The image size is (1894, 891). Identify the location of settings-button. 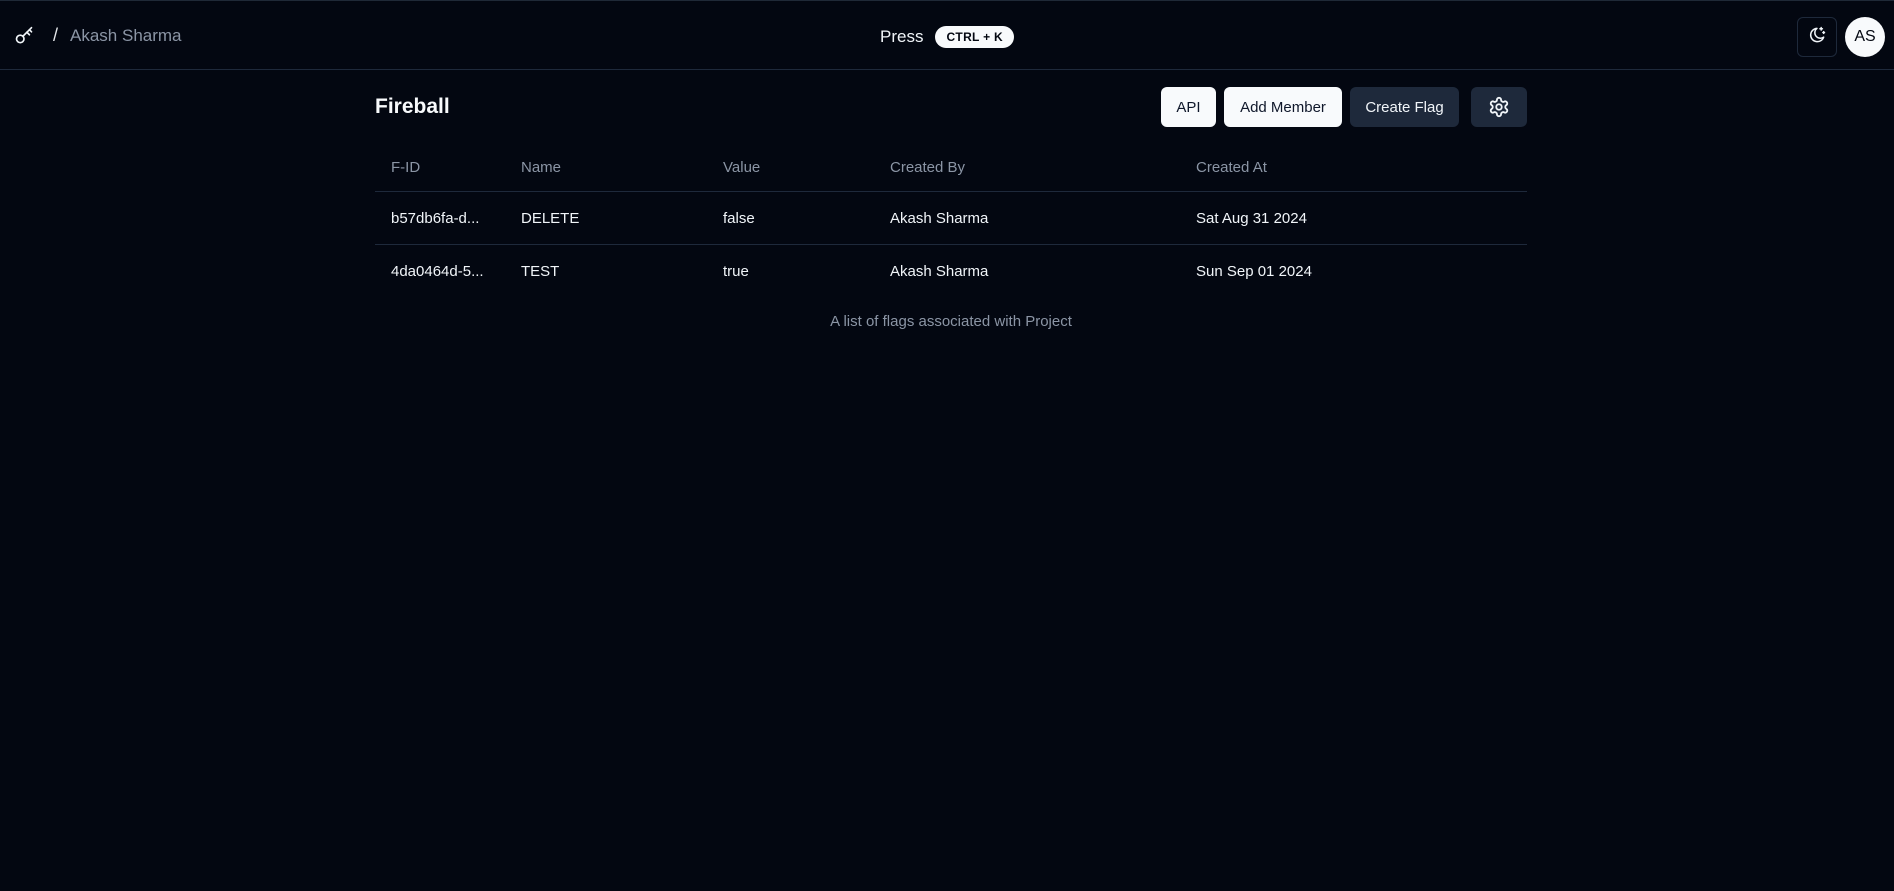
(1499, 107).